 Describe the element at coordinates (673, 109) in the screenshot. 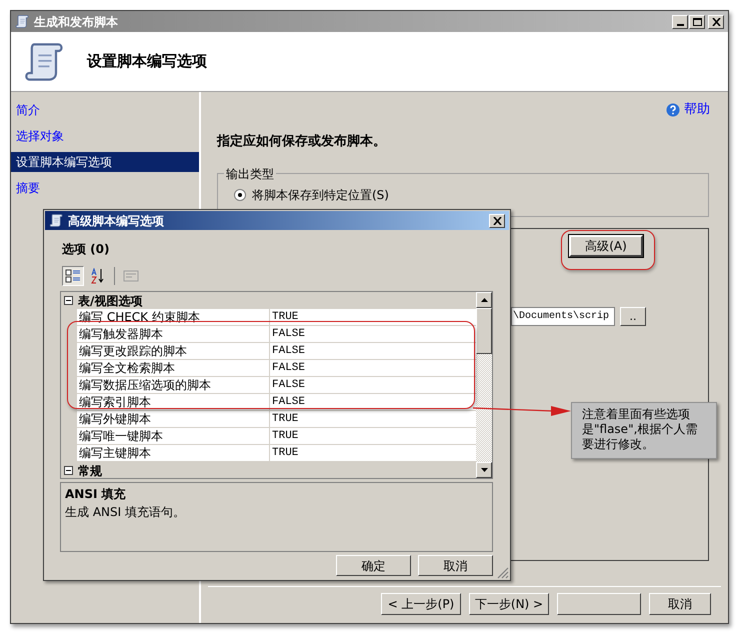

I see `help-icon` at that location.